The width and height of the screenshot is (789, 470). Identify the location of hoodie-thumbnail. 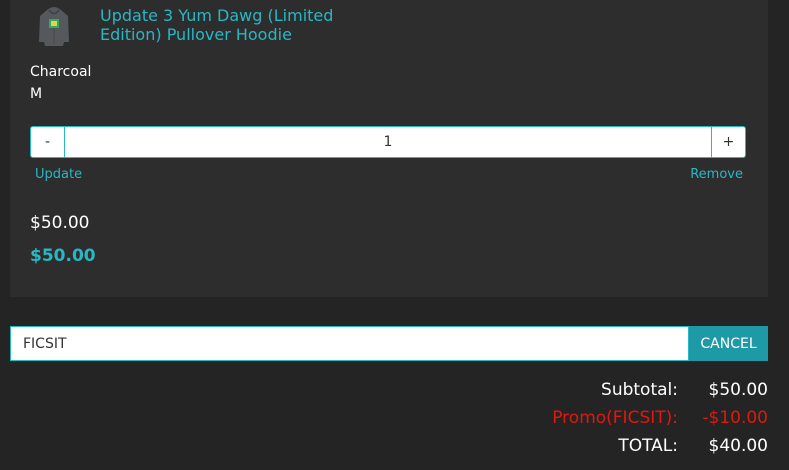
(54, 26).